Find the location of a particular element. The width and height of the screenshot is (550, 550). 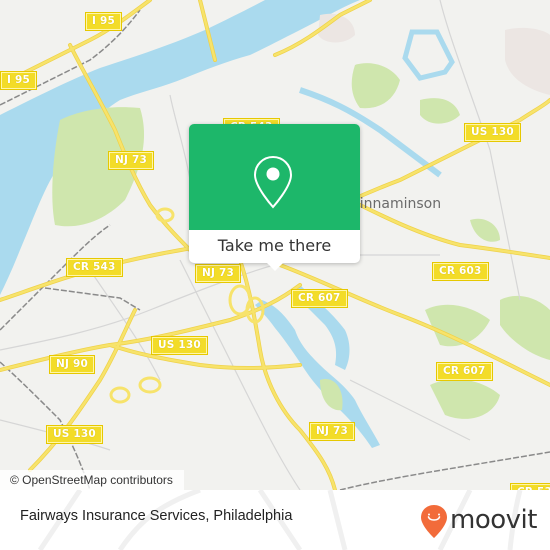

popup-header is located at coordinates (274, 177).